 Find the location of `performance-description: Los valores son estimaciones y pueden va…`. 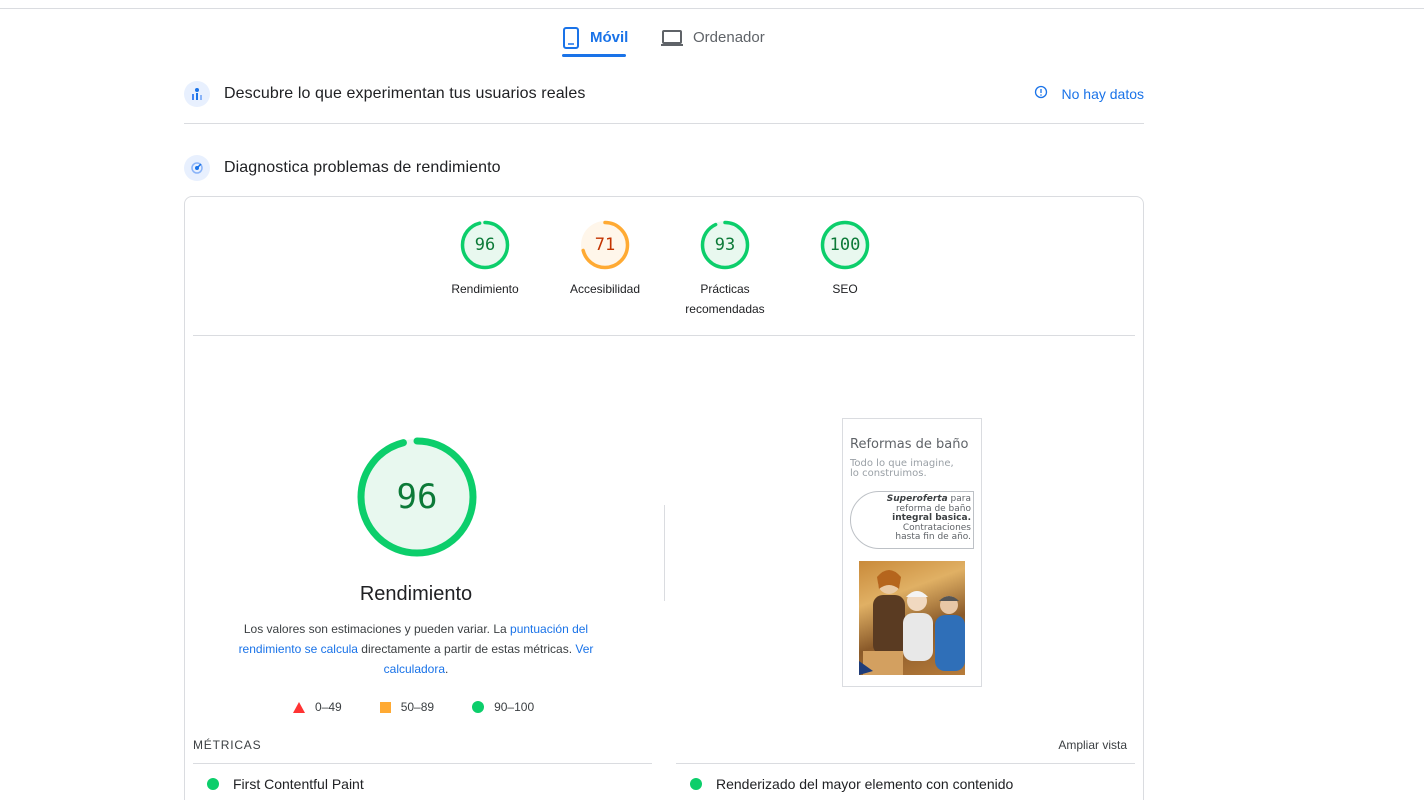

performance-description: Los valores son estimaciones y pueden va… is located at coordinates (416, 649).